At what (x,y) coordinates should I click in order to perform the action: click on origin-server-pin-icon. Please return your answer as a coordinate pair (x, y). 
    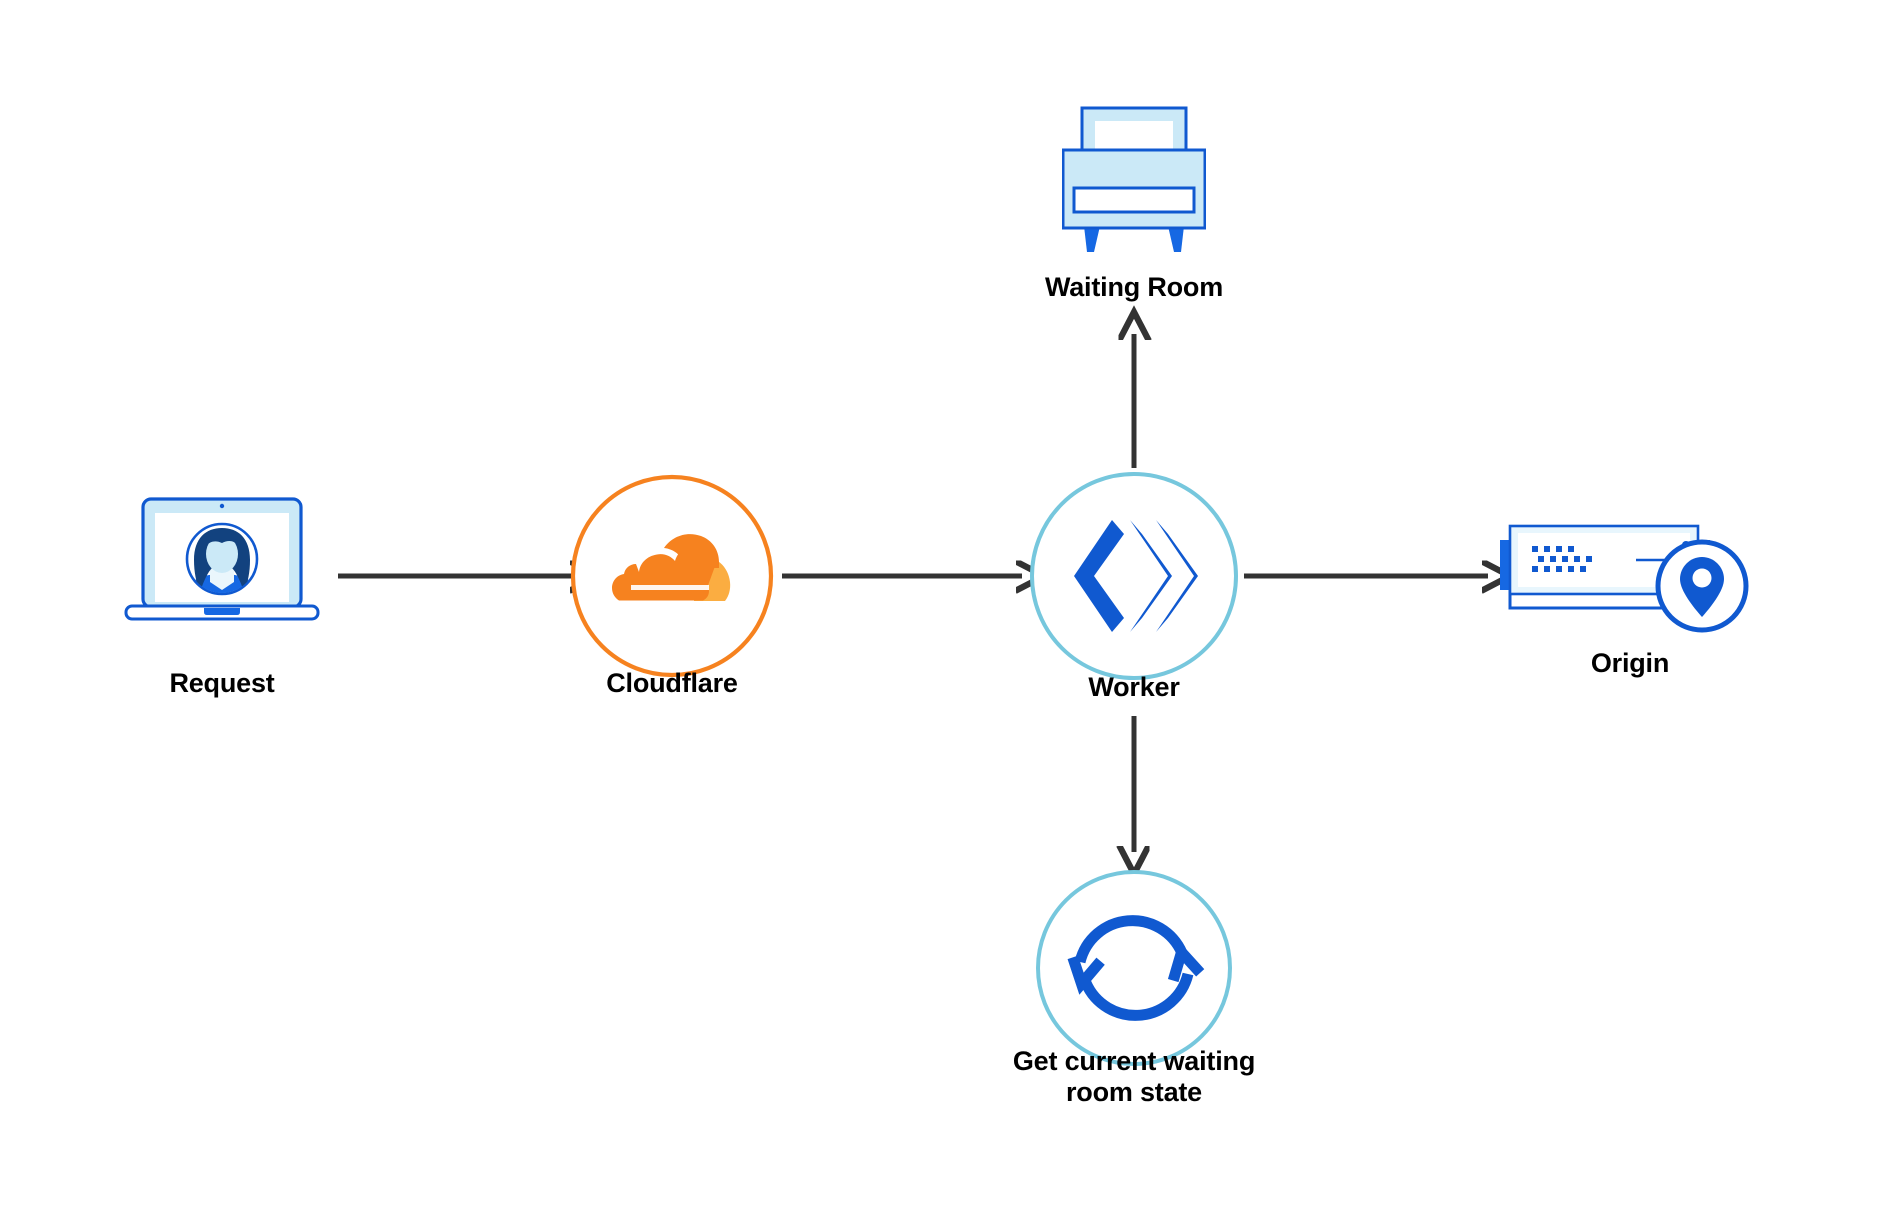
    Looking at the image, I should click on (1624, 578).